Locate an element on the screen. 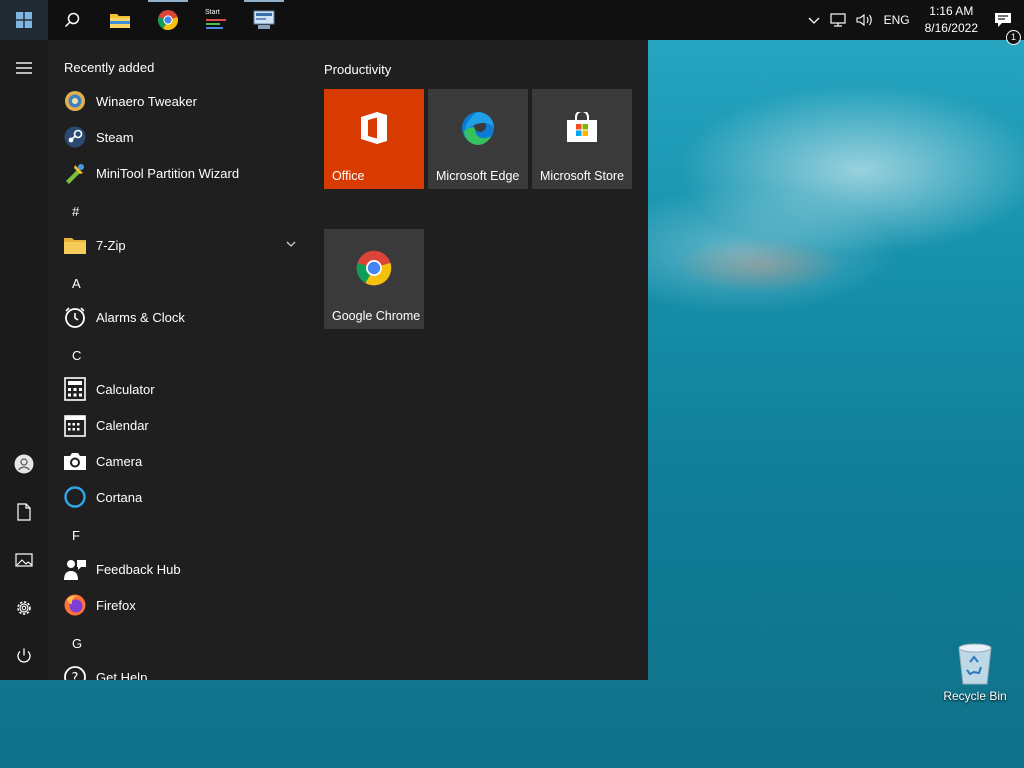 The width and height of the screenshot is (1024, 768). app-steam: Steam is located at coordinates (182, 137).